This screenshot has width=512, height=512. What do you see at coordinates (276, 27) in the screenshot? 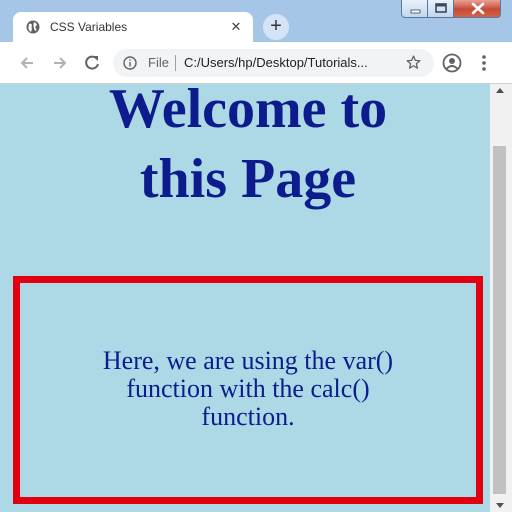
I see `new-tab-button: +` at bounding box center [276, 27].